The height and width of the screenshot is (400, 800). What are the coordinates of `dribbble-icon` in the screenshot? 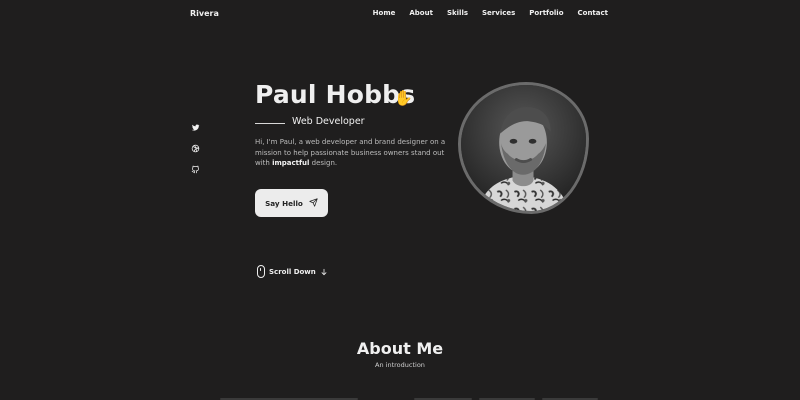 It's located at (195, 148).